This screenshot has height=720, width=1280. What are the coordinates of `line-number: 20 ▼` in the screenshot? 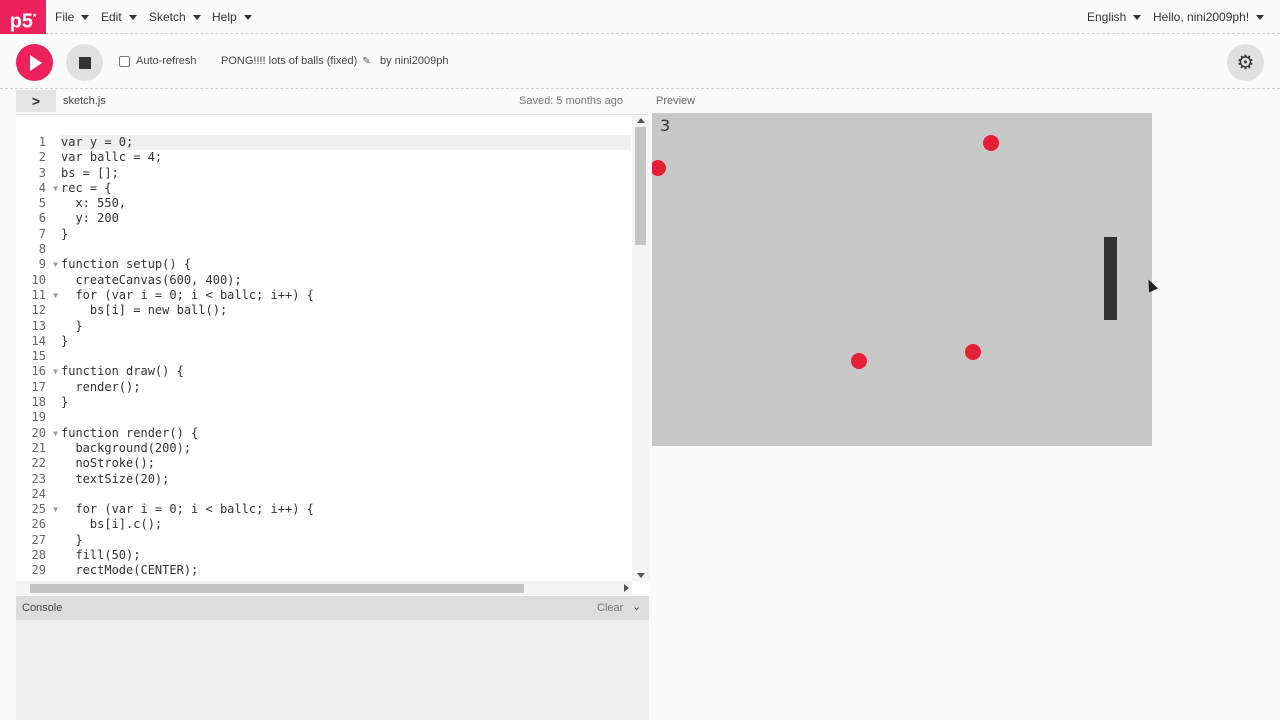 It's located at (44, 433).